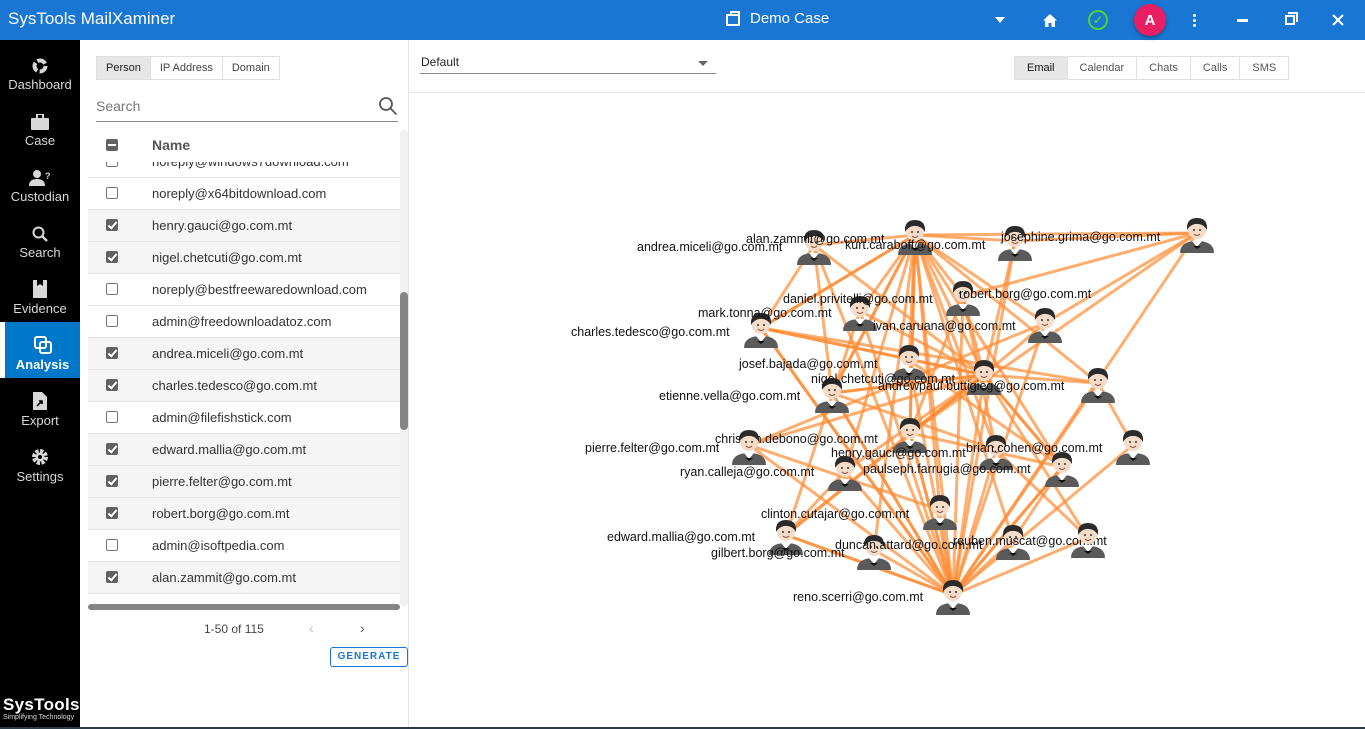 This screenshot has width=1365, height=729. What do you see at coordinates (234, 385) in the screenshot?
I see `row-email: charles.tedesco@go.com.mt` at bounding box center [234, 385].